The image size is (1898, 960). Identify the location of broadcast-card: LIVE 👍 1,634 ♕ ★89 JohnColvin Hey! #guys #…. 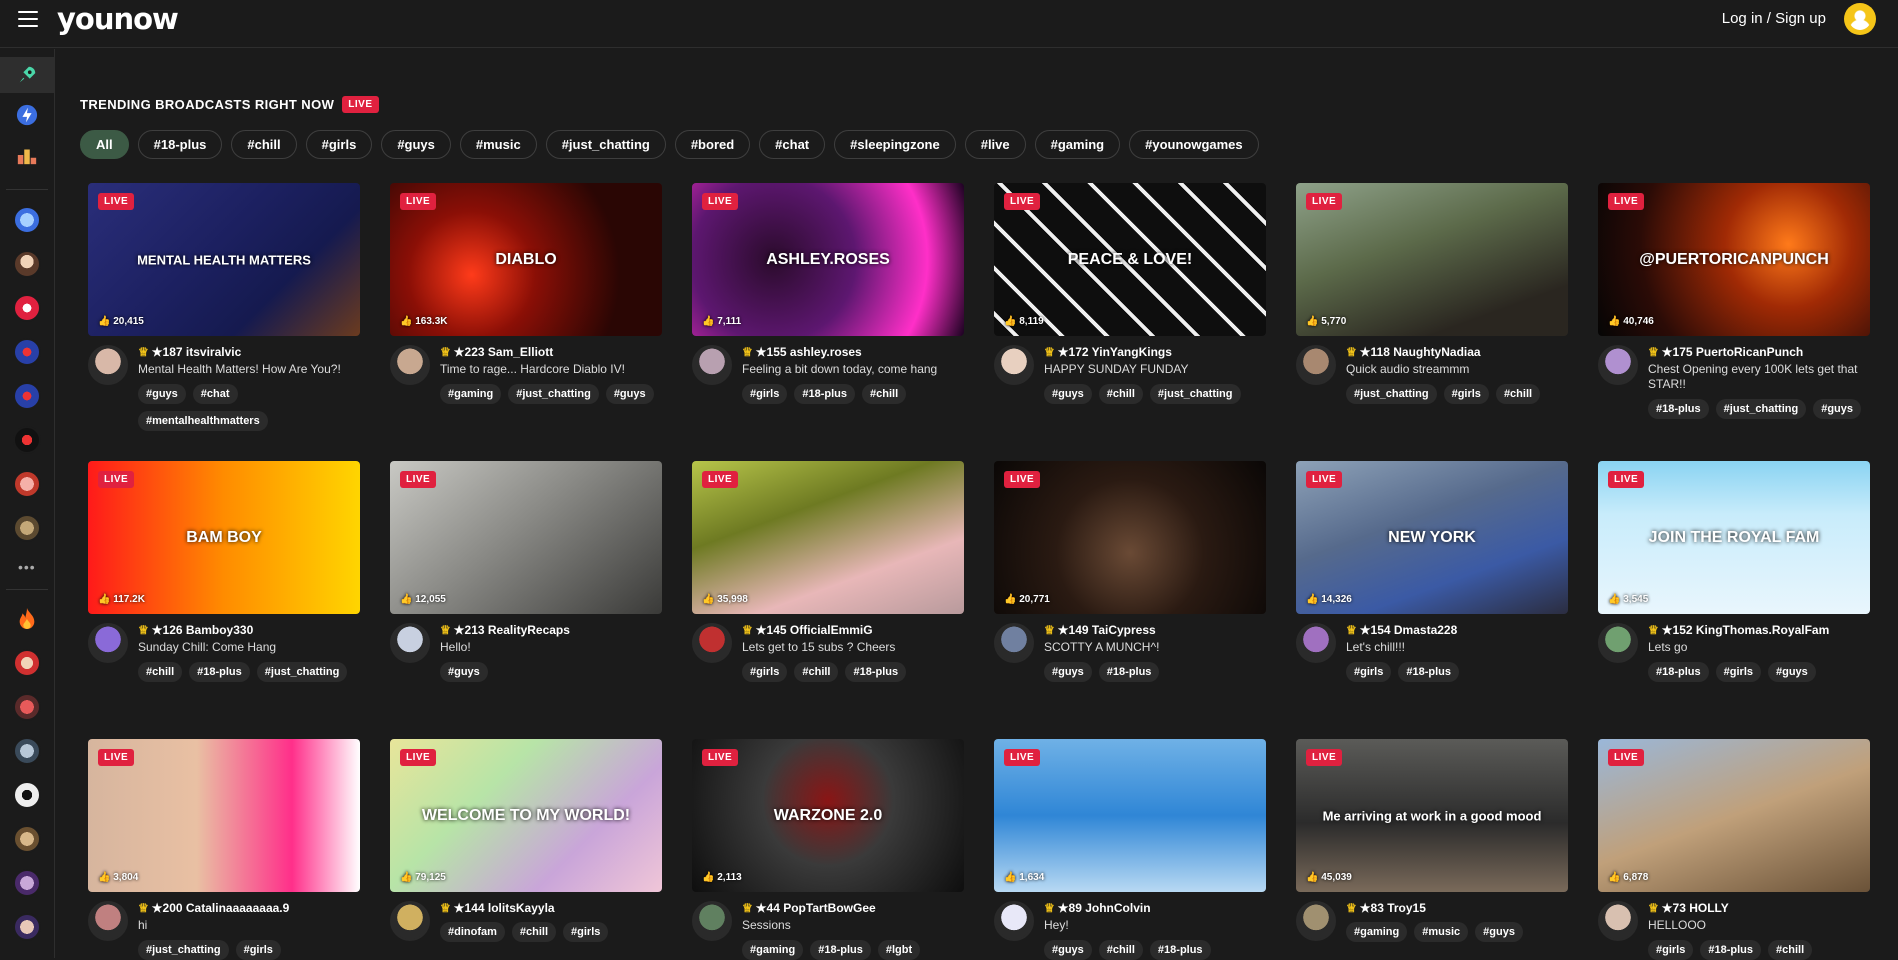
(1130, 849).